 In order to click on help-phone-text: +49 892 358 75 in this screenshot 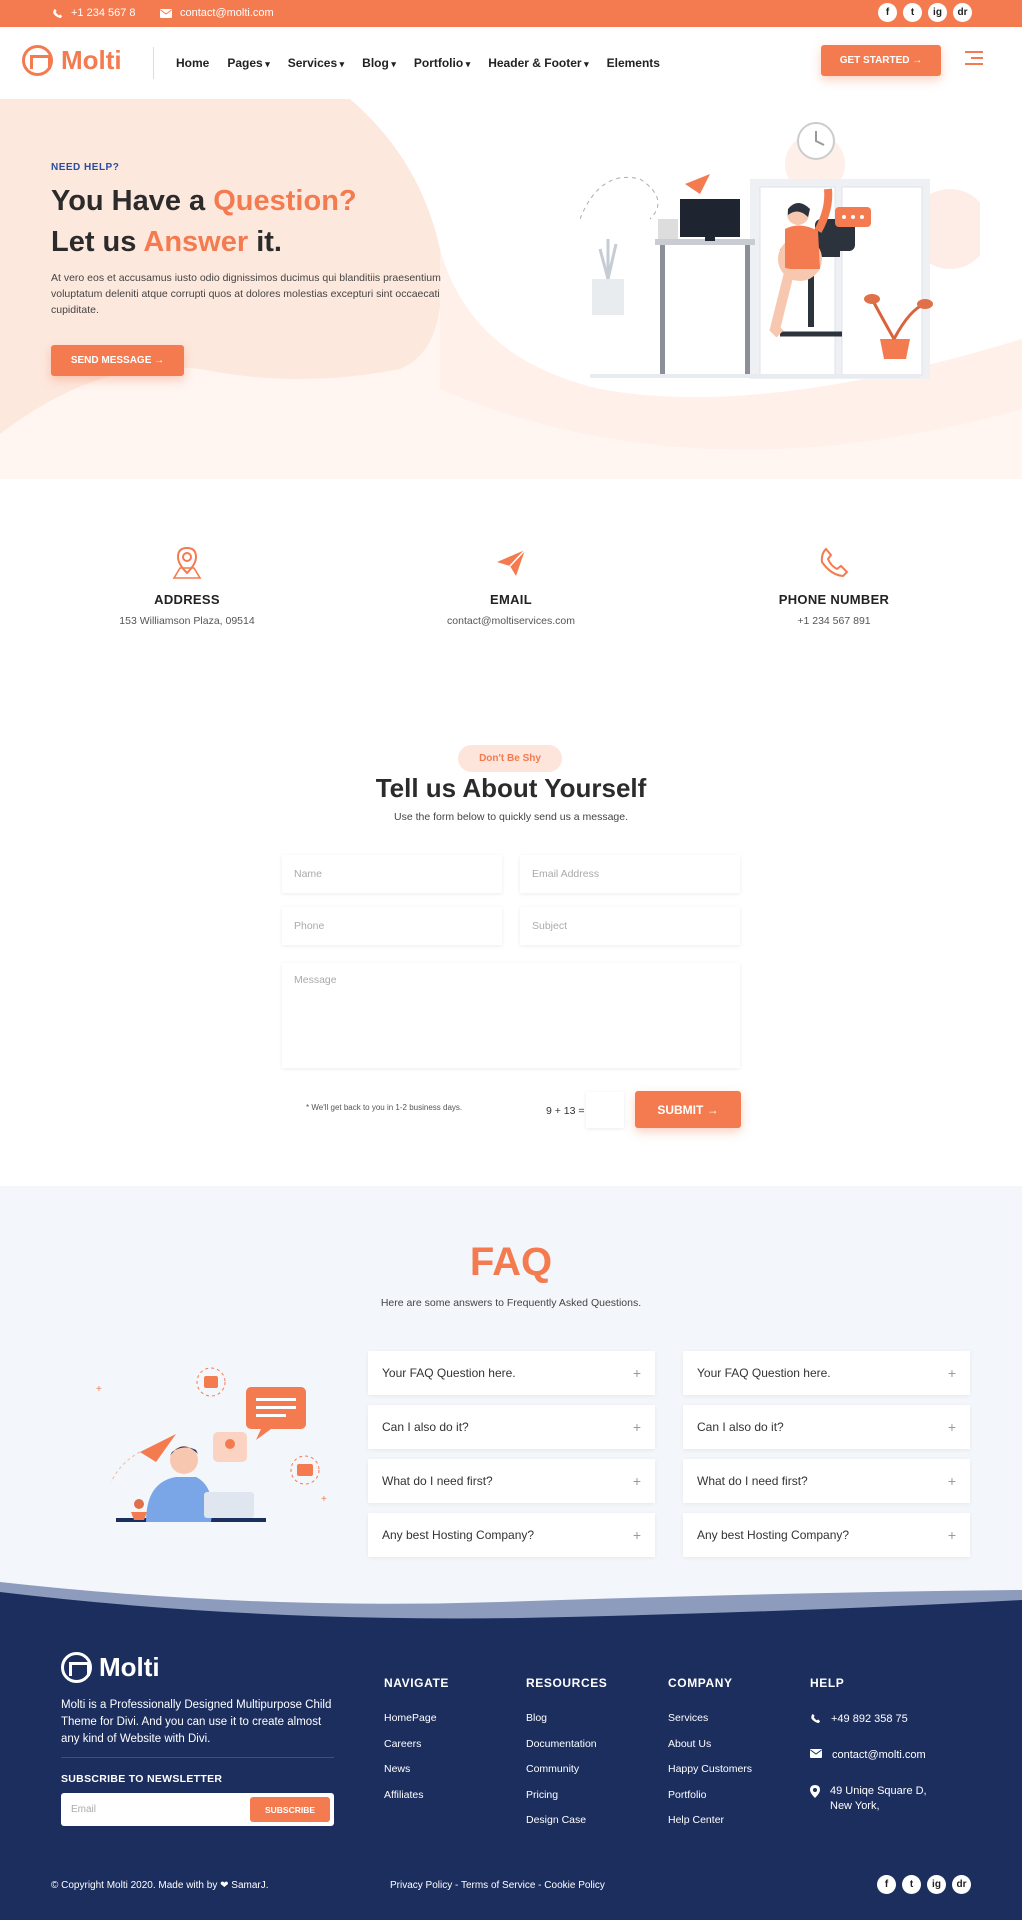, I will do `click(869, 1719)`.